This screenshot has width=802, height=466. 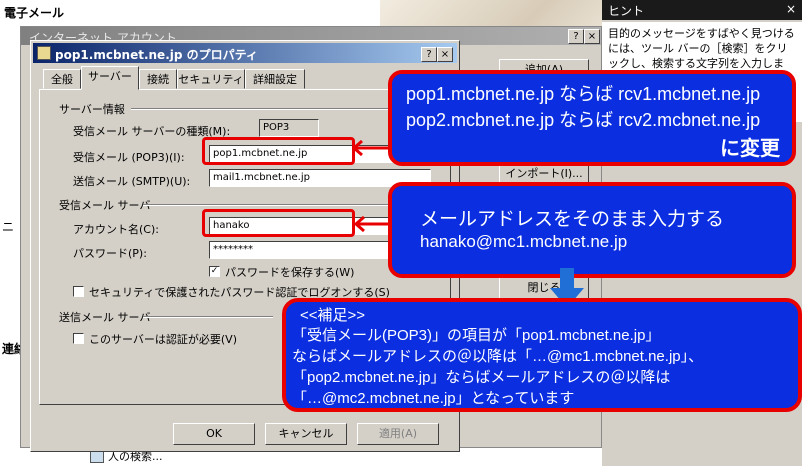 I want to click on hint-title: ヒント, so click(x=626, y=11).